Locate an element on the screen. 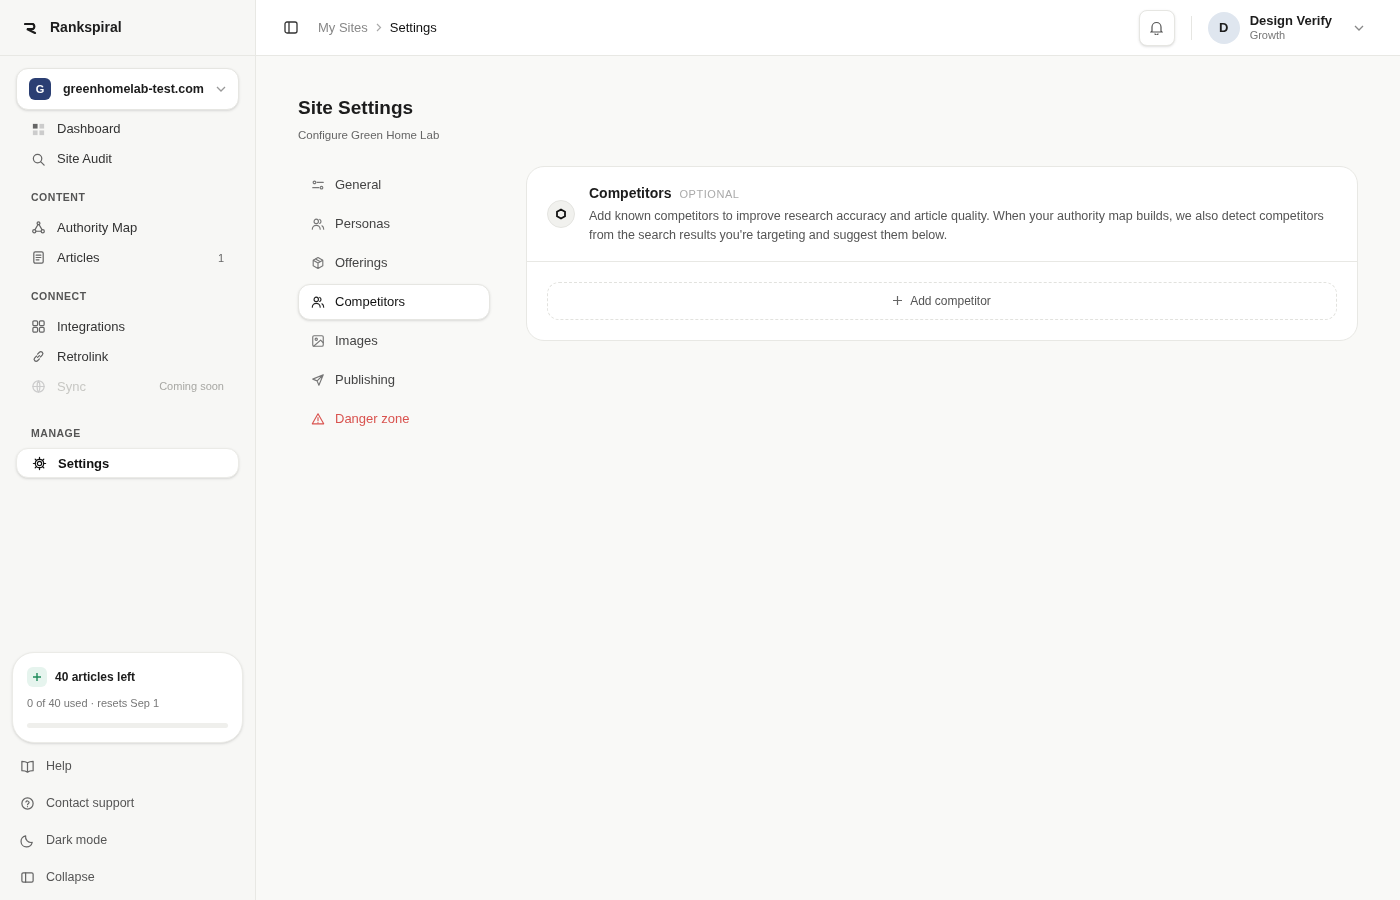  squares-icon is located at coordinates (38, 326).